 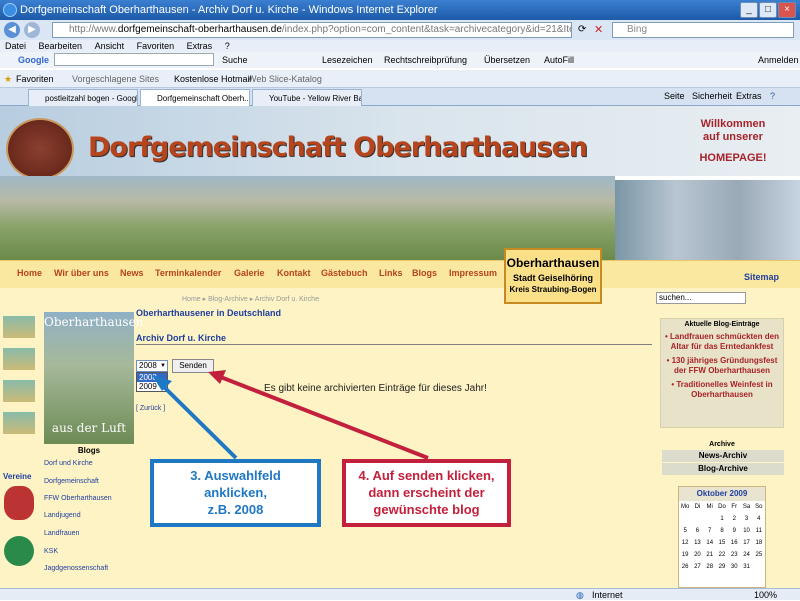 What do you see at coordinates (323, 417) in the screenshot?
I see `arrow-step4` at bounding box center [323, 417].